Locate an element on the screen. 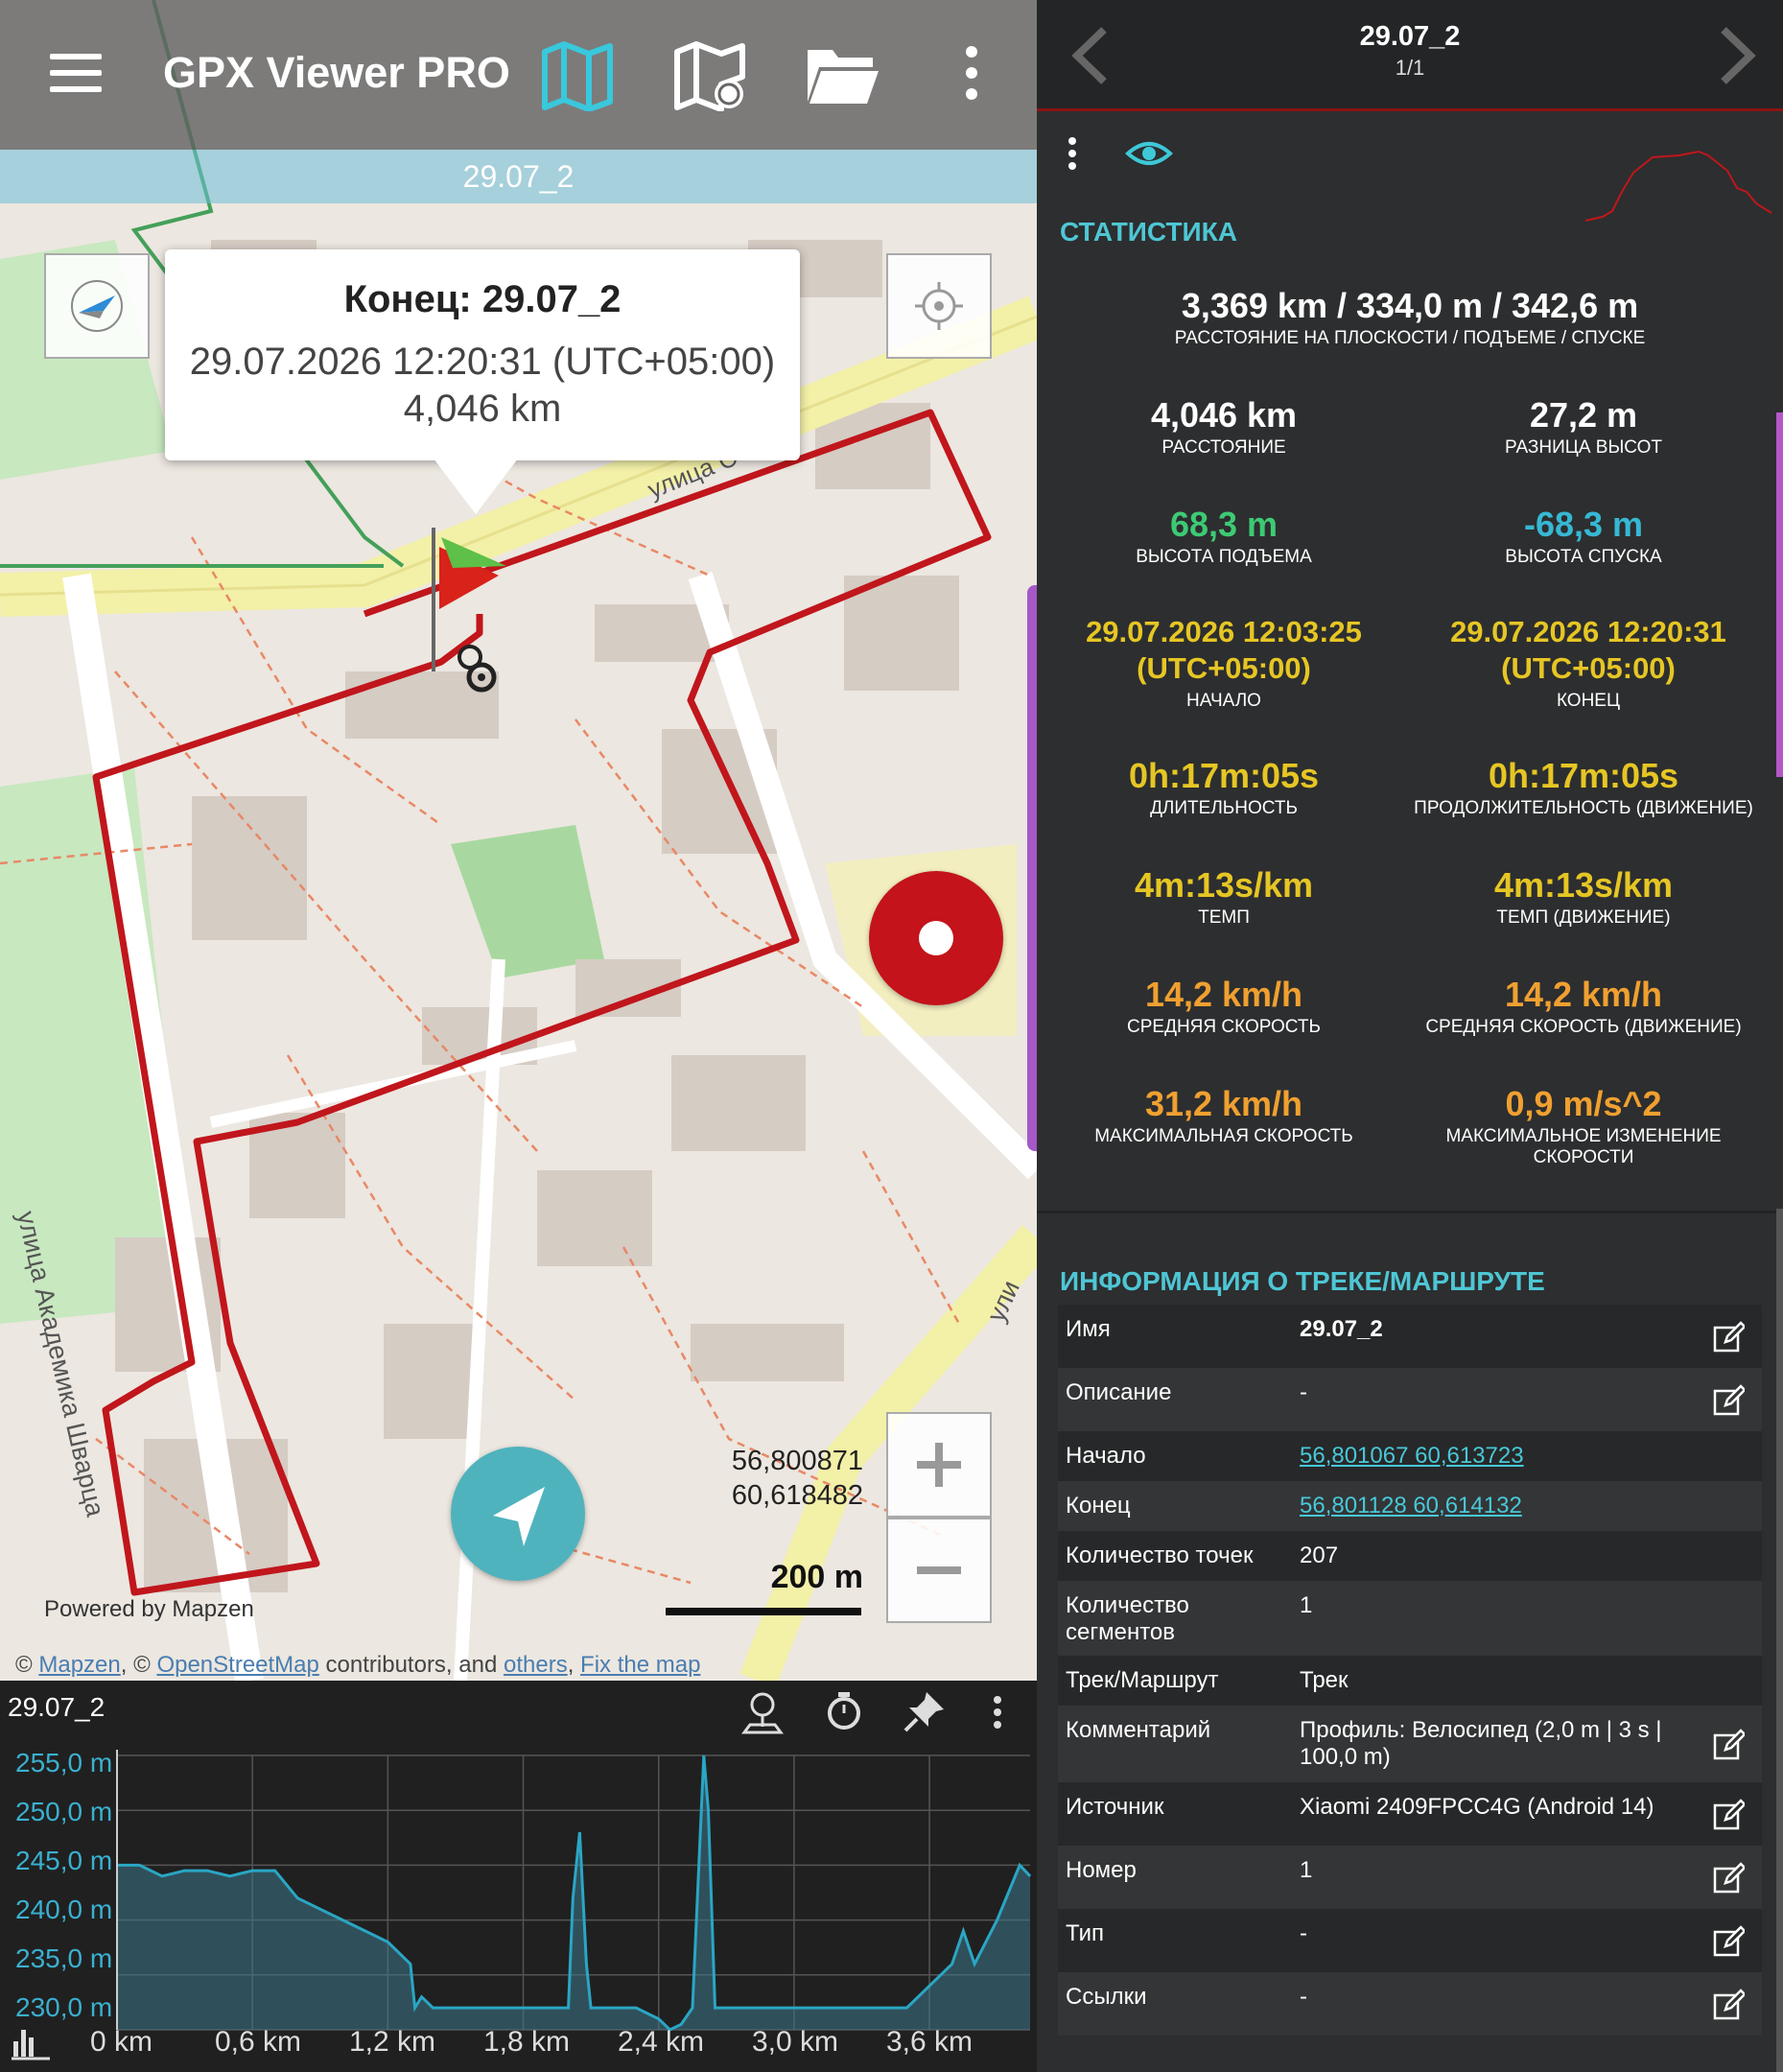 The height and width of the screenshot is (2072, 1783). stat-value: 4,046 km is located at coordinates (1224, 415).